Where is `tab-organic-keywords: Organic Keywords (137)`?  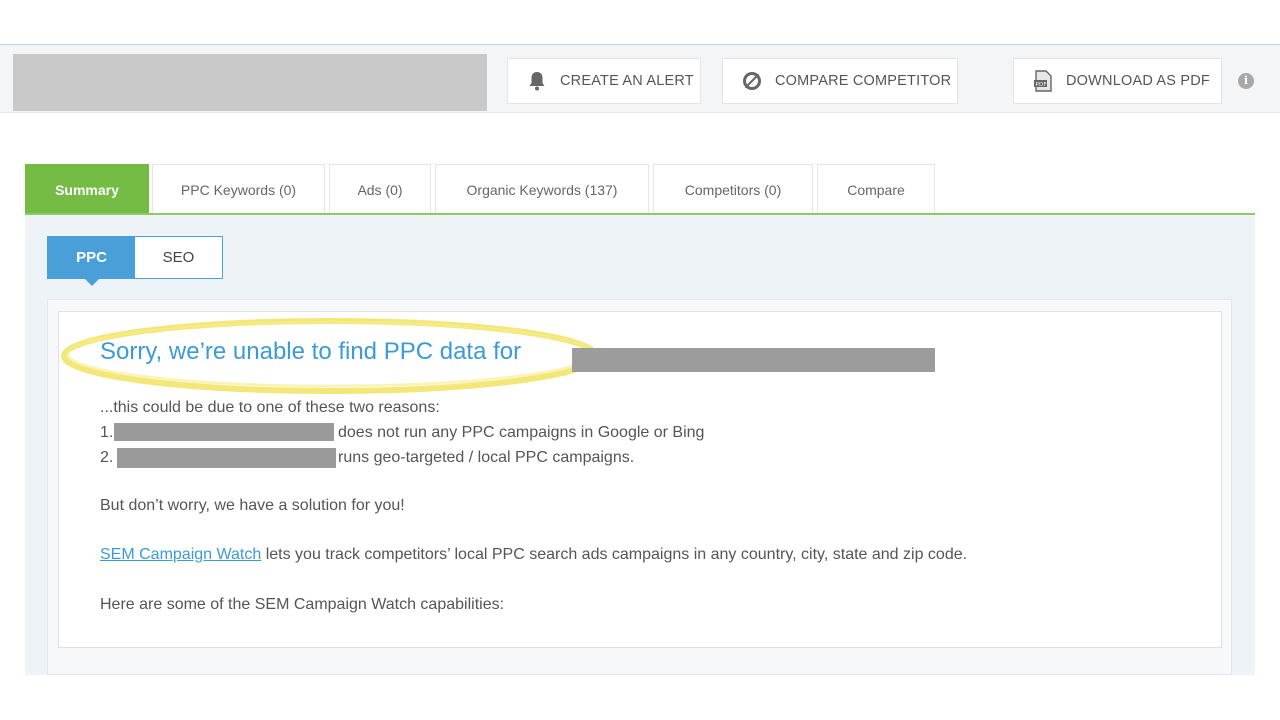 tab-organic-keywords: Organic Keywords (137) is located at coordinates (542, 189).